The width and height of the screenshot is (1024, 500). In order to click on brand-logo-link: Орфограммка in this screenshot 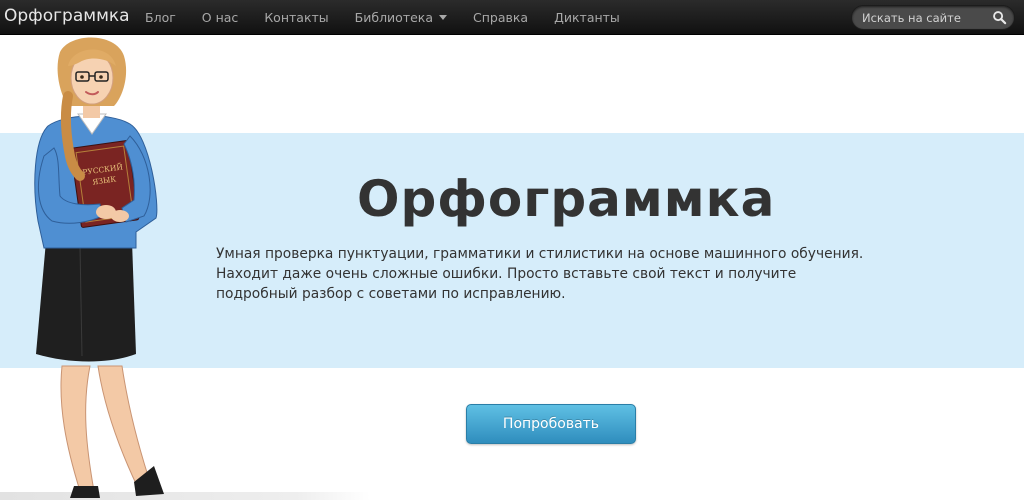, I will do `click(67, 16)`.